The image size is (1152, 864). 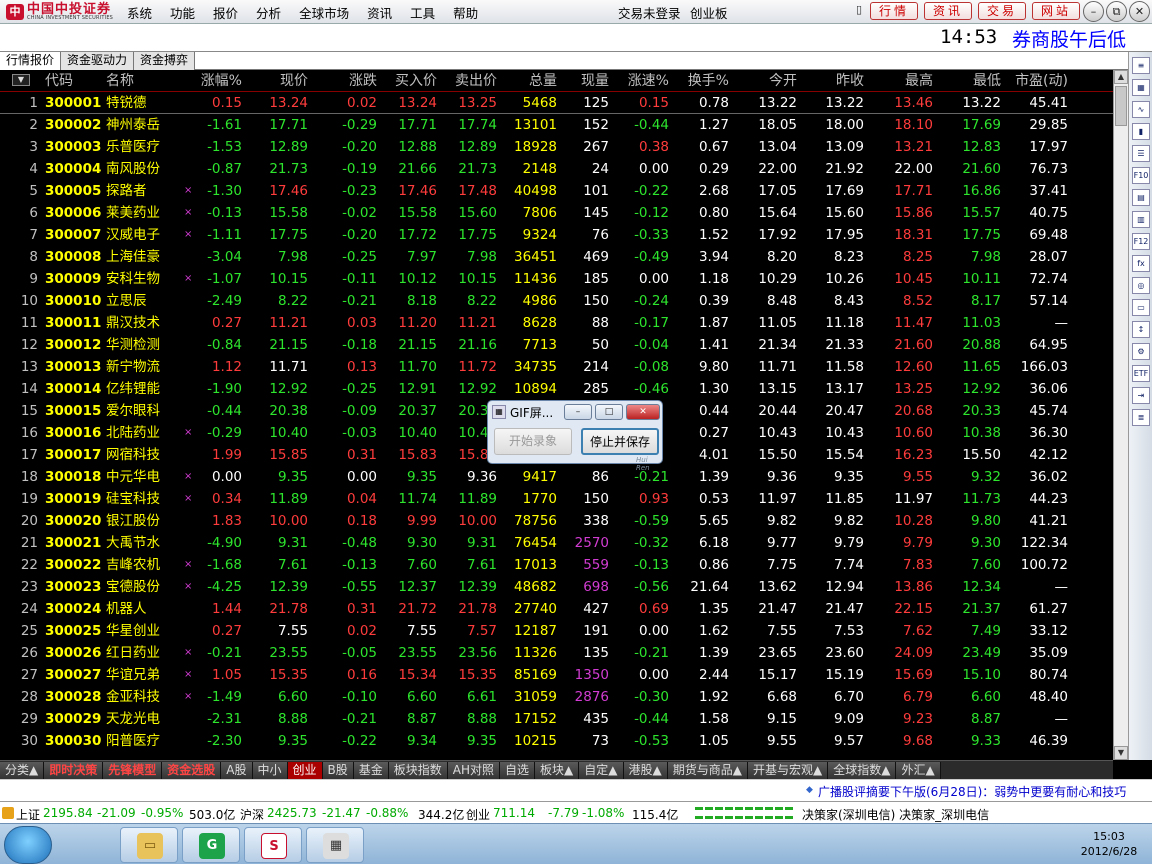 I want to click on sort-toggle-icon: ▼, so click(x=21, y=80).